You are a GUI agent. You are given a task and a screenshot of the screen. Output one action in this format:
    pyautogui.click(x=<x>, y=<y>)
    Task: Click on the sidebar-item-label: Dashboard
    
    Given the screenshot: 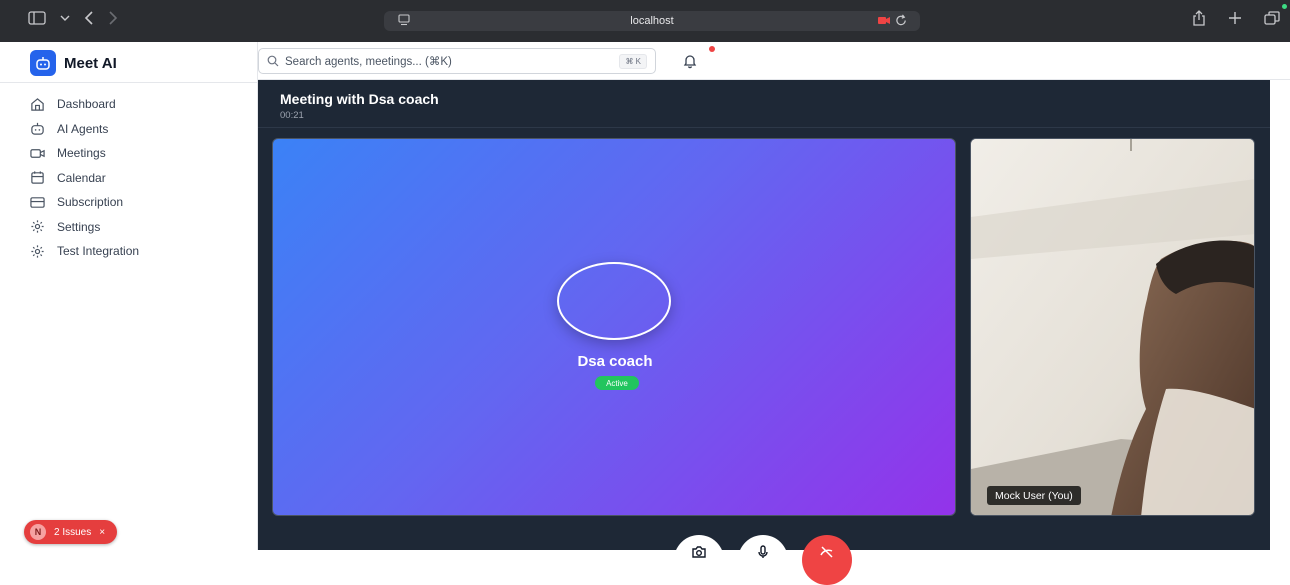 What is the action you would take?
    pyautogui.click(x=86, y=104)
    